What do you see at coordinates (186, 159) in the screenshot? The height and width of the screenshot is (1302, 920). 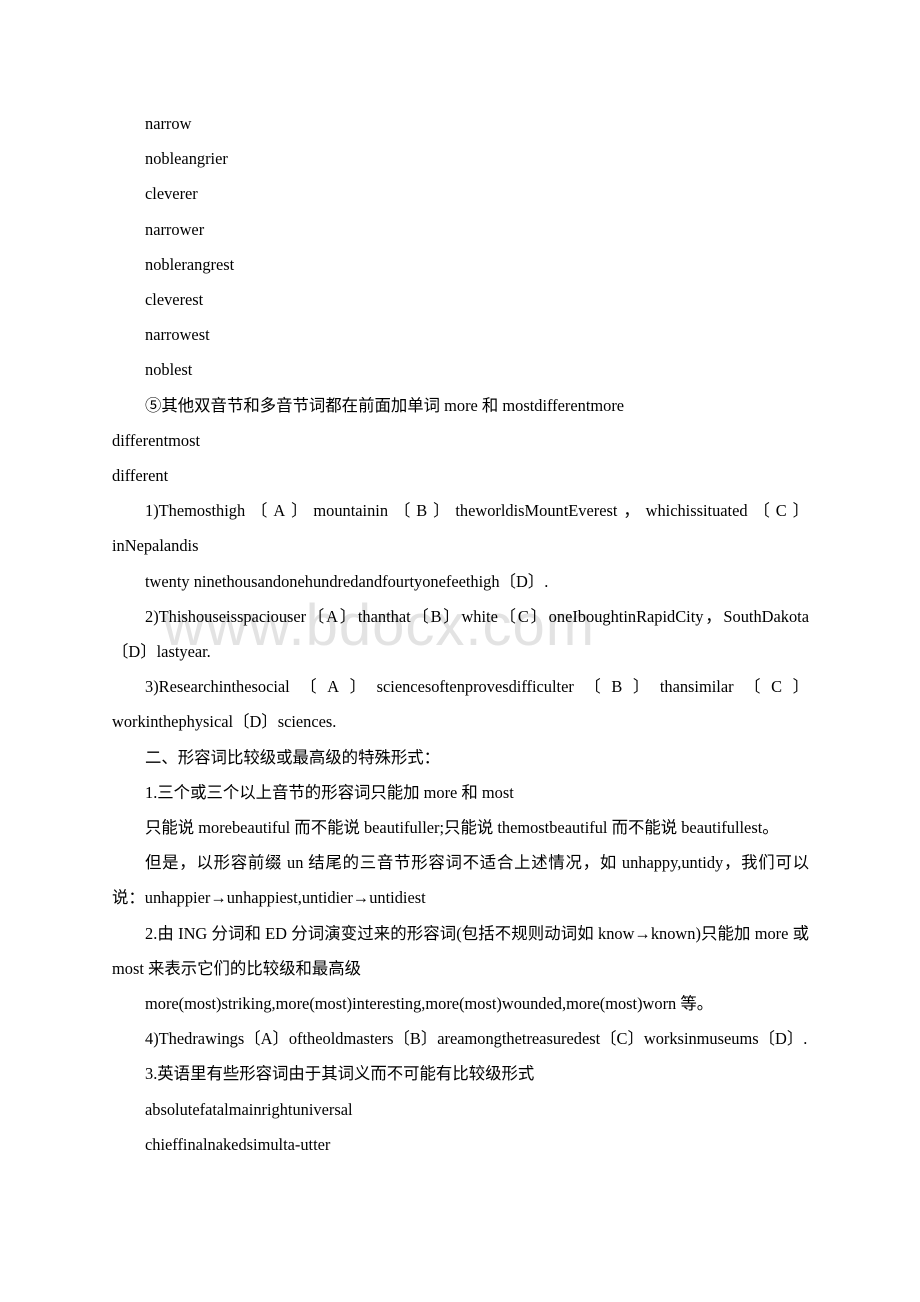 I see `paragraph-w-nobleangrier: nobleangrier` at bounding box center [186, 159].